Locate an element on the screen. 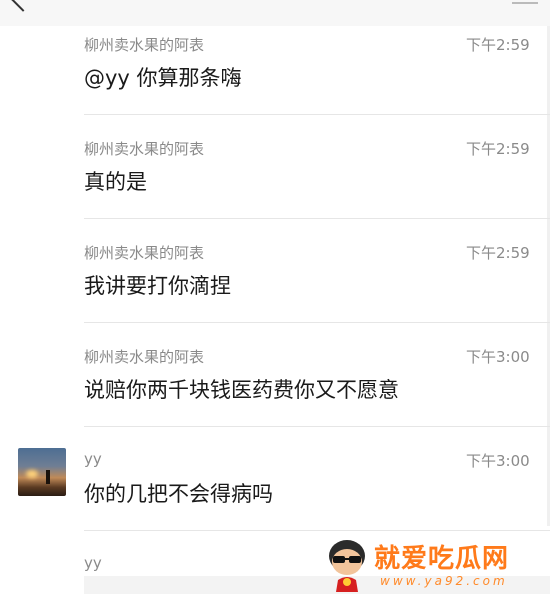 Image resolution: width=550 pixels, height=594 pixels. back-arrow-icon is located at coordinates (23, 6).